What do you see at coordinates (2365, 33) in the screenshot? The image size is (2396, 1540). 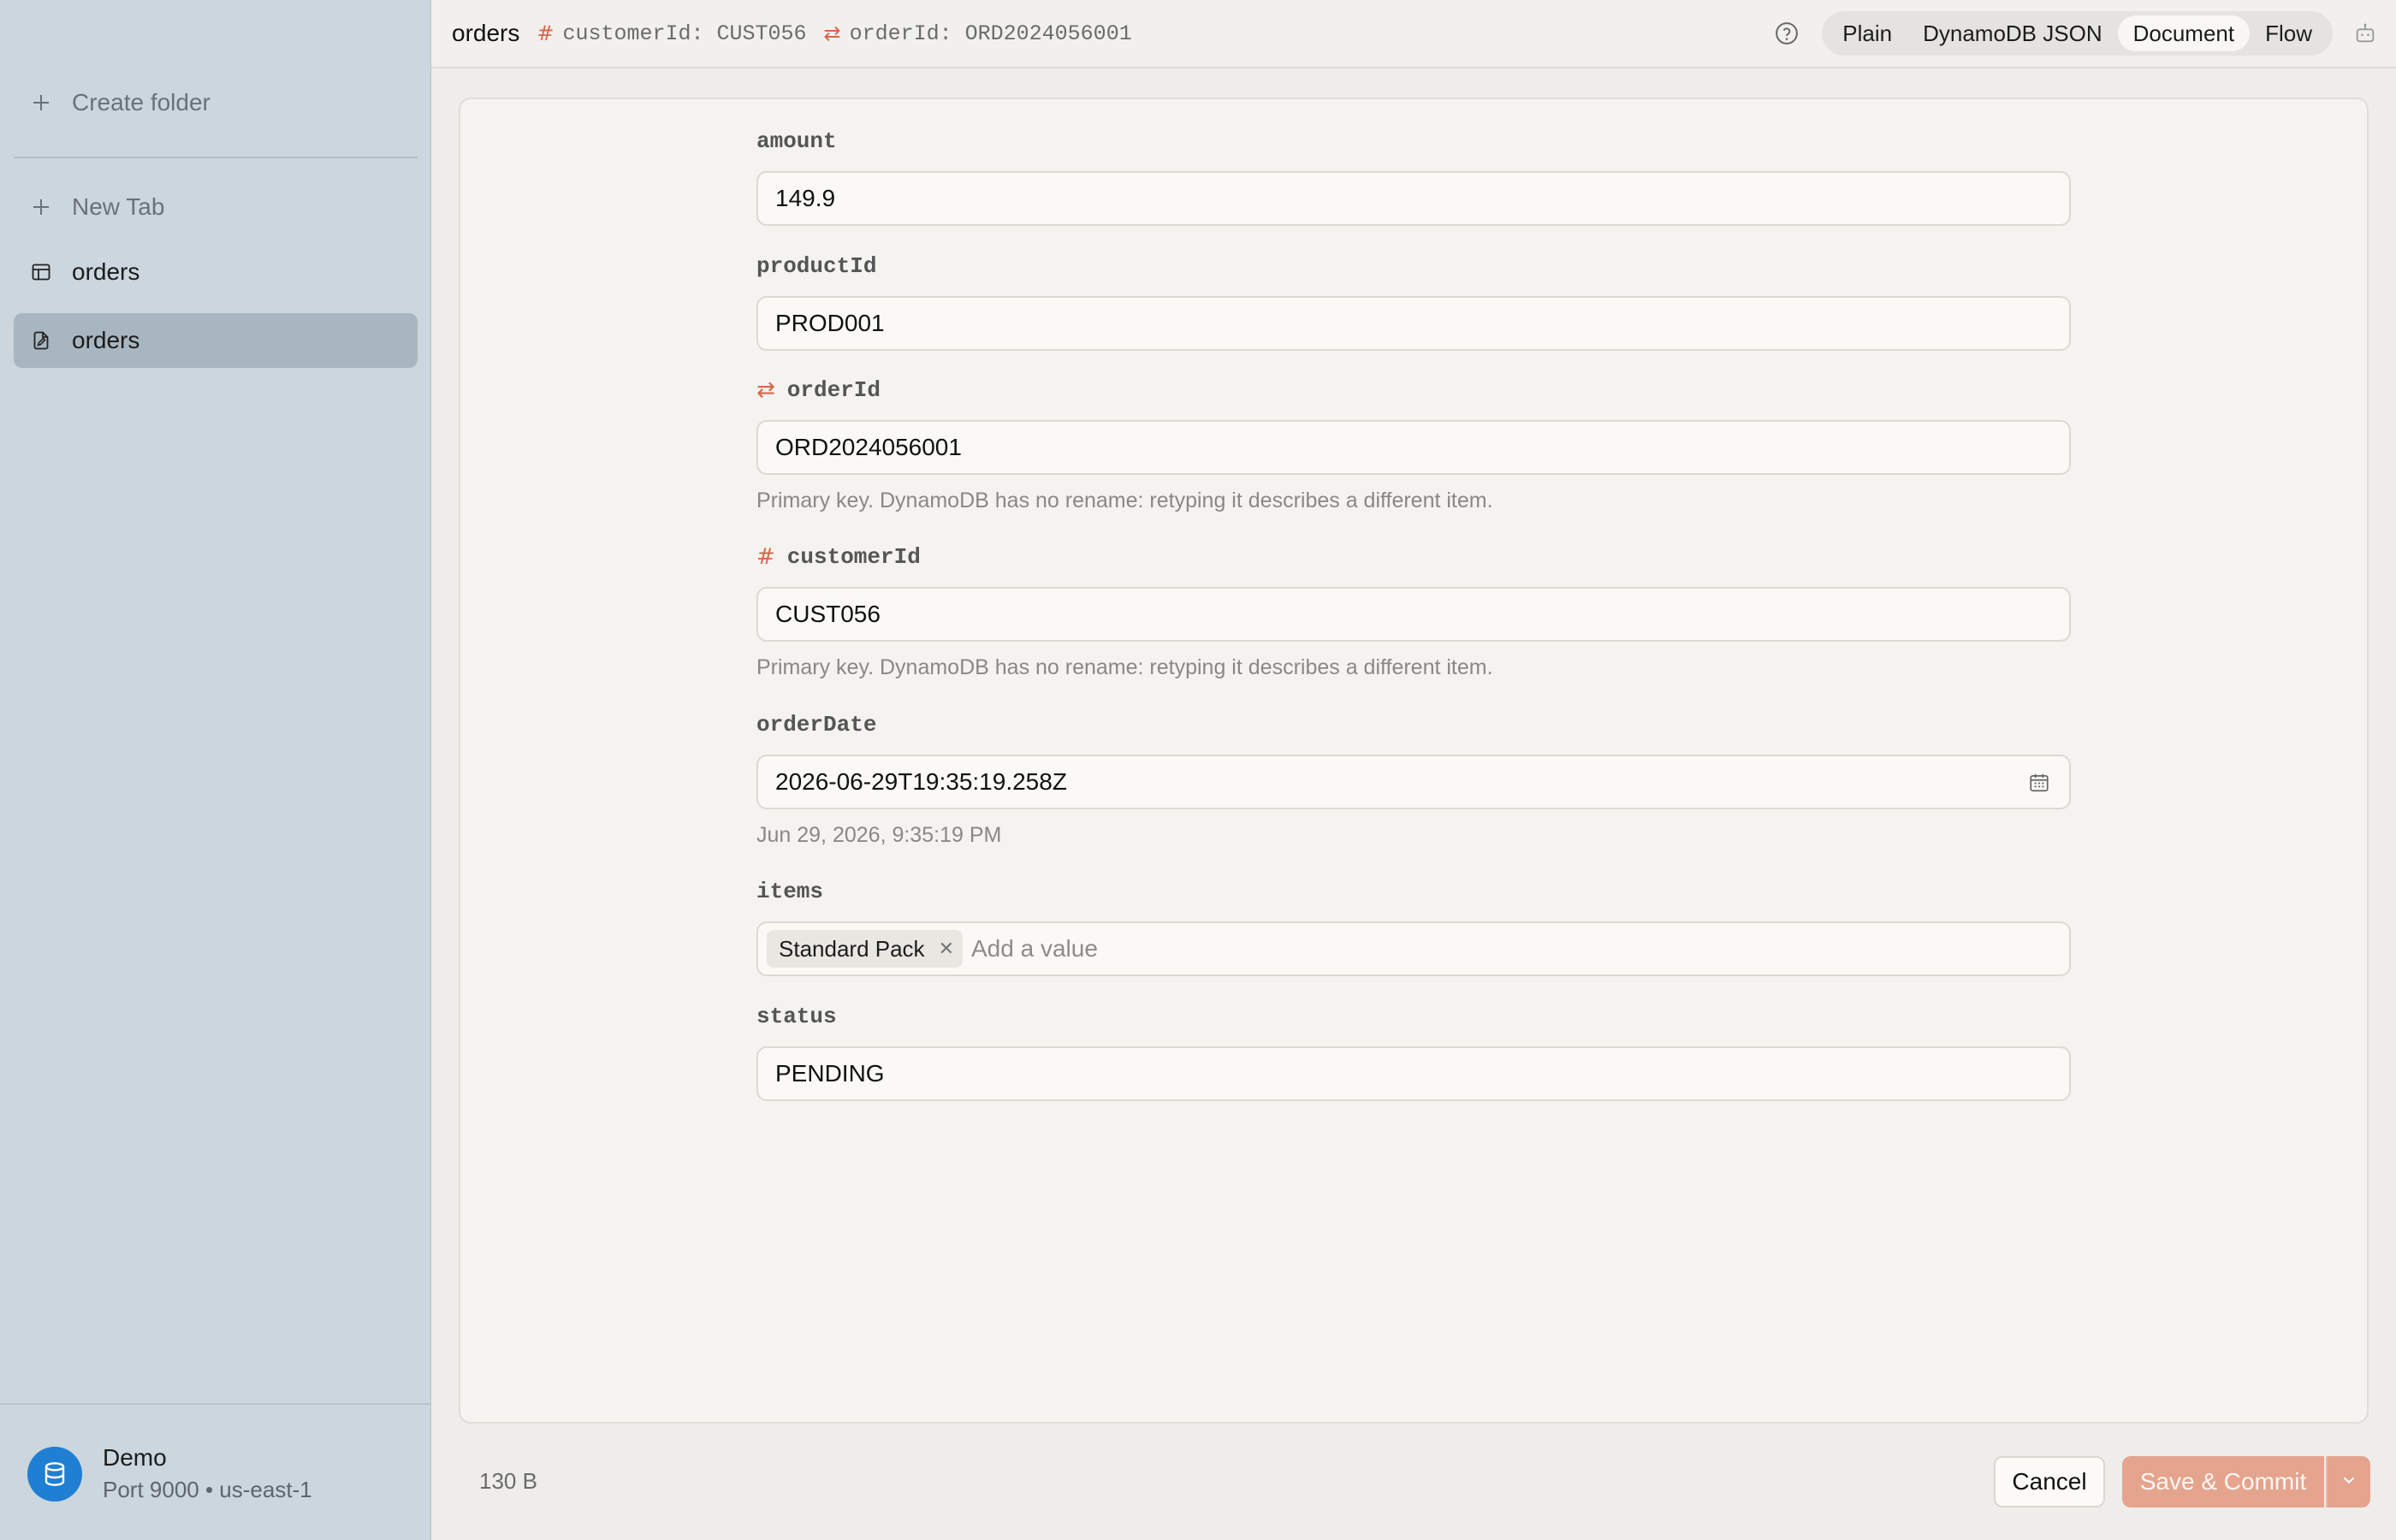 I see `robot-icon` at bounding box center [2365, 33].